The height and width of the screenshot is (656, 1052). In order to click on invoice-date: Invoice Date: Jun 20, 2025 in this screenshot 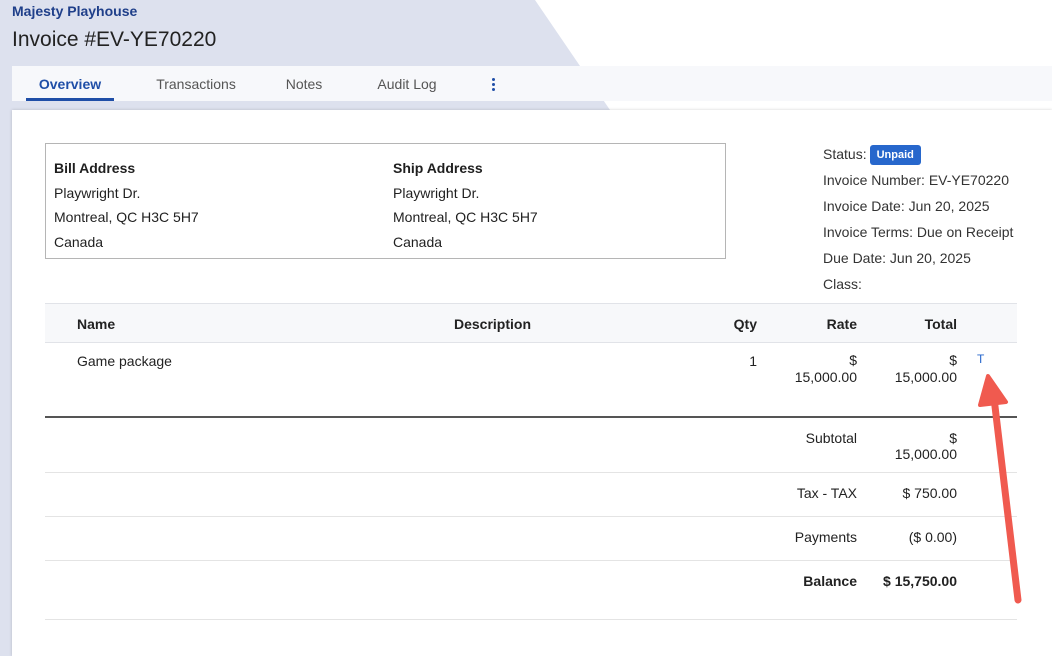, I will do `click(906, 206)`.